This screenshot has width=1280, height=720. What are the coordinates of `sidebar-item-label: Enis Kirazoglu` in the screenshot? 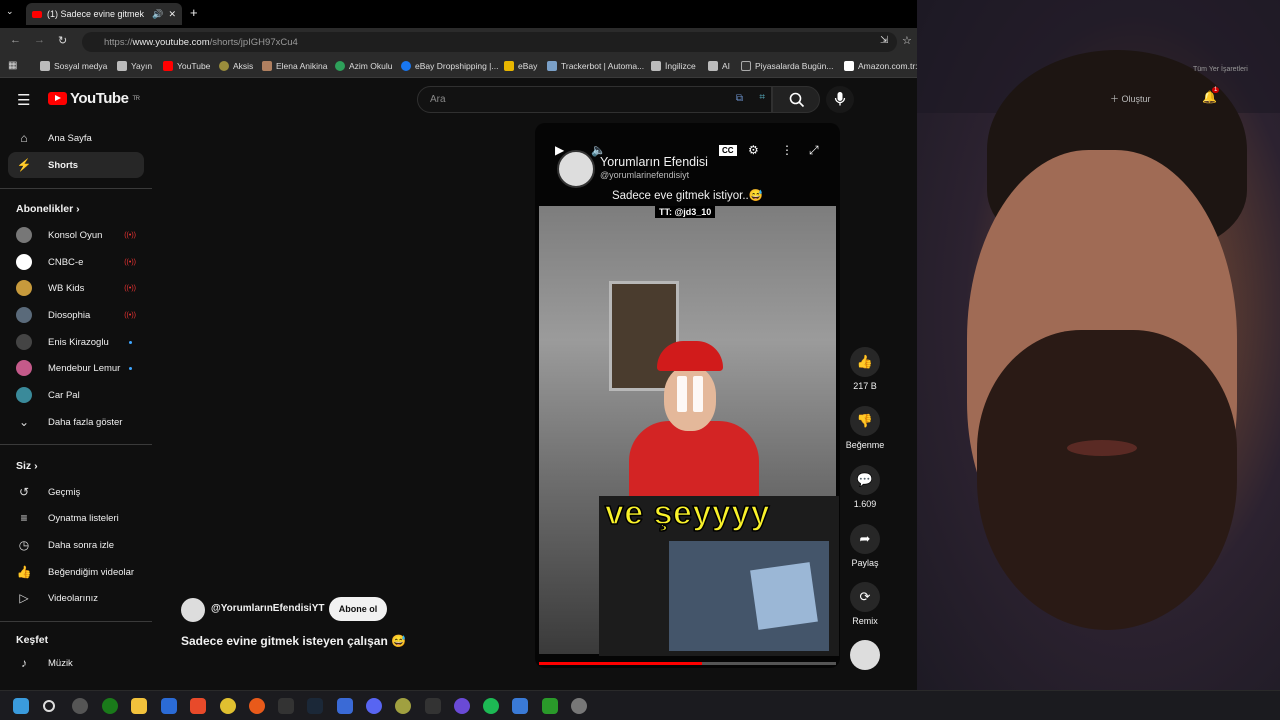 It's located at (78, 342).